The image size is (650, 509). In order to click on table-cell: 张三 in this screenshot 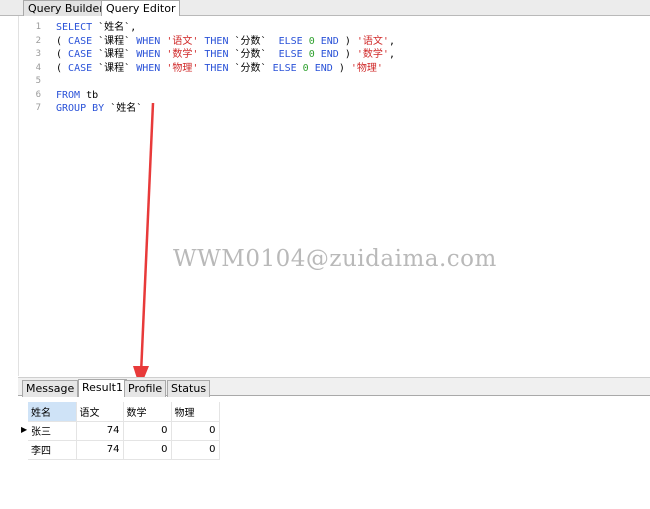, I will do `click(52, 431)`.